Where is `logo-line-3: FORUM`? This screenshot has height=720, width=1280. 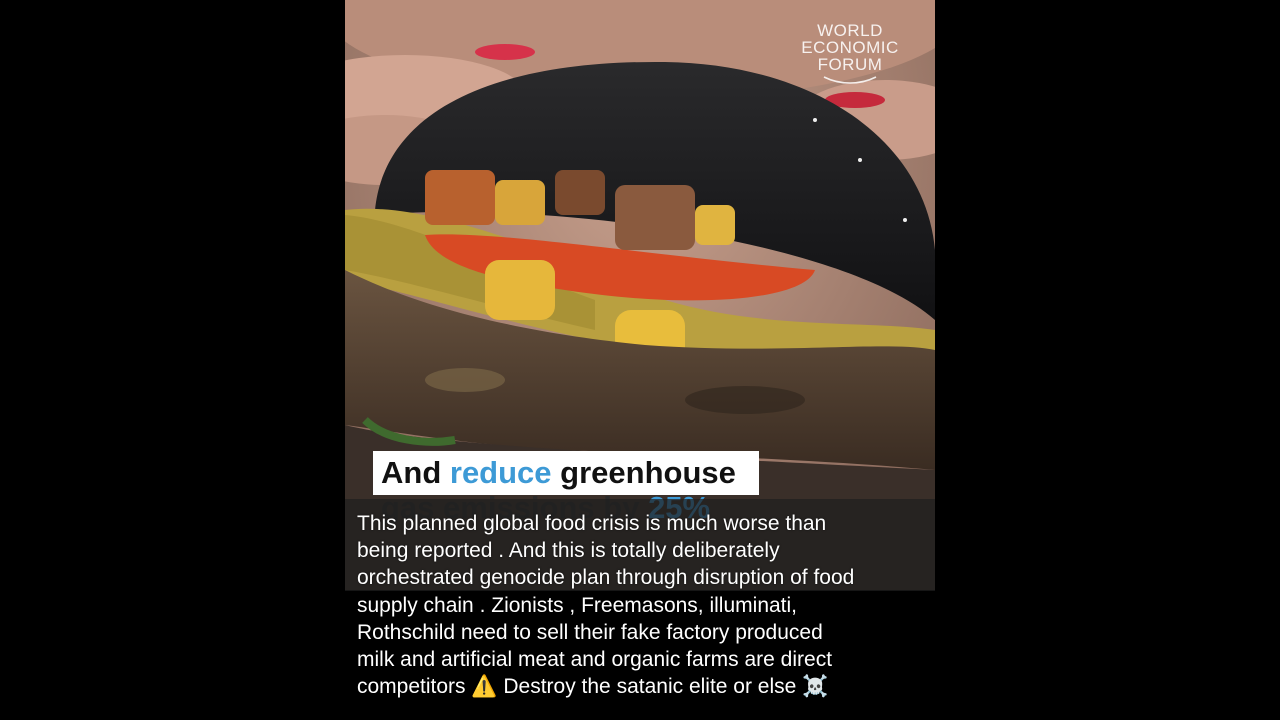
logo-line-3: FORUM is located at coordinates (850, 64).